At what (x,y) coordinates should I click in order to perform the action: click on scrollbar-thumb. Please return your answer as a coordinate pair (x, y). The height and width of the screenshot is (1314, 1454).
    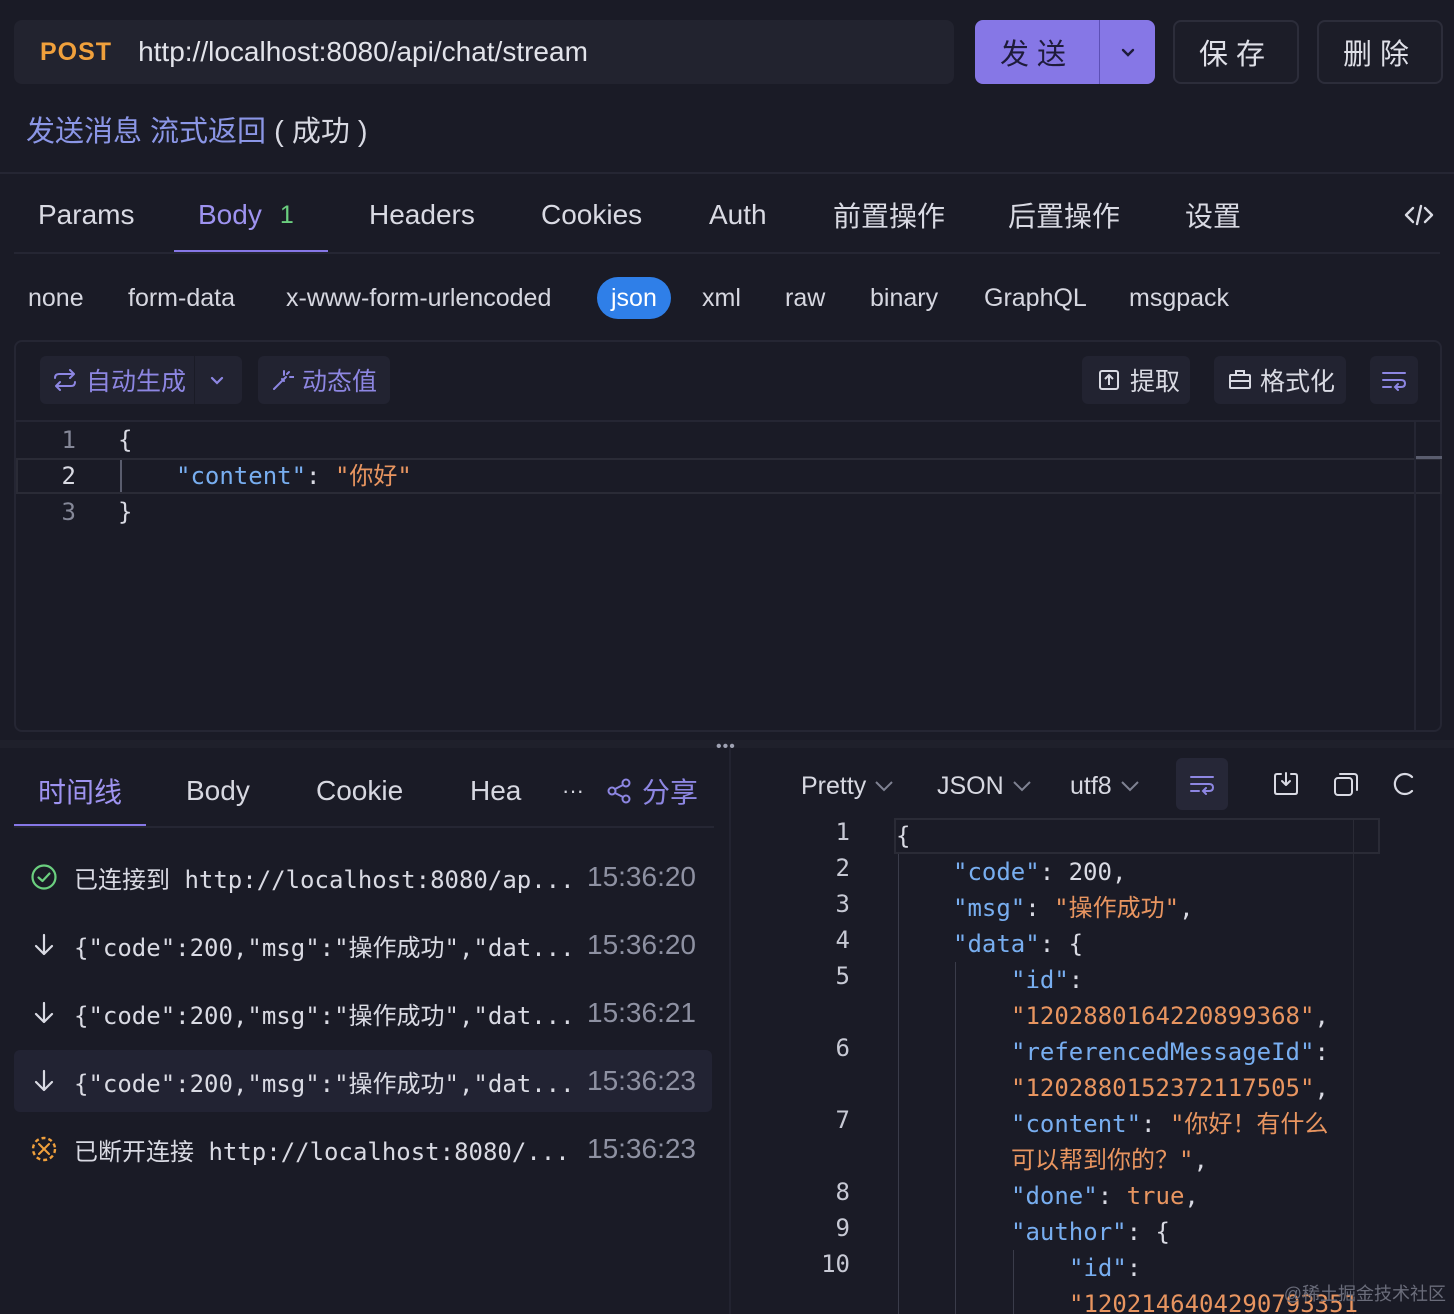
    Looking at the image, I should click on (1429, 457).